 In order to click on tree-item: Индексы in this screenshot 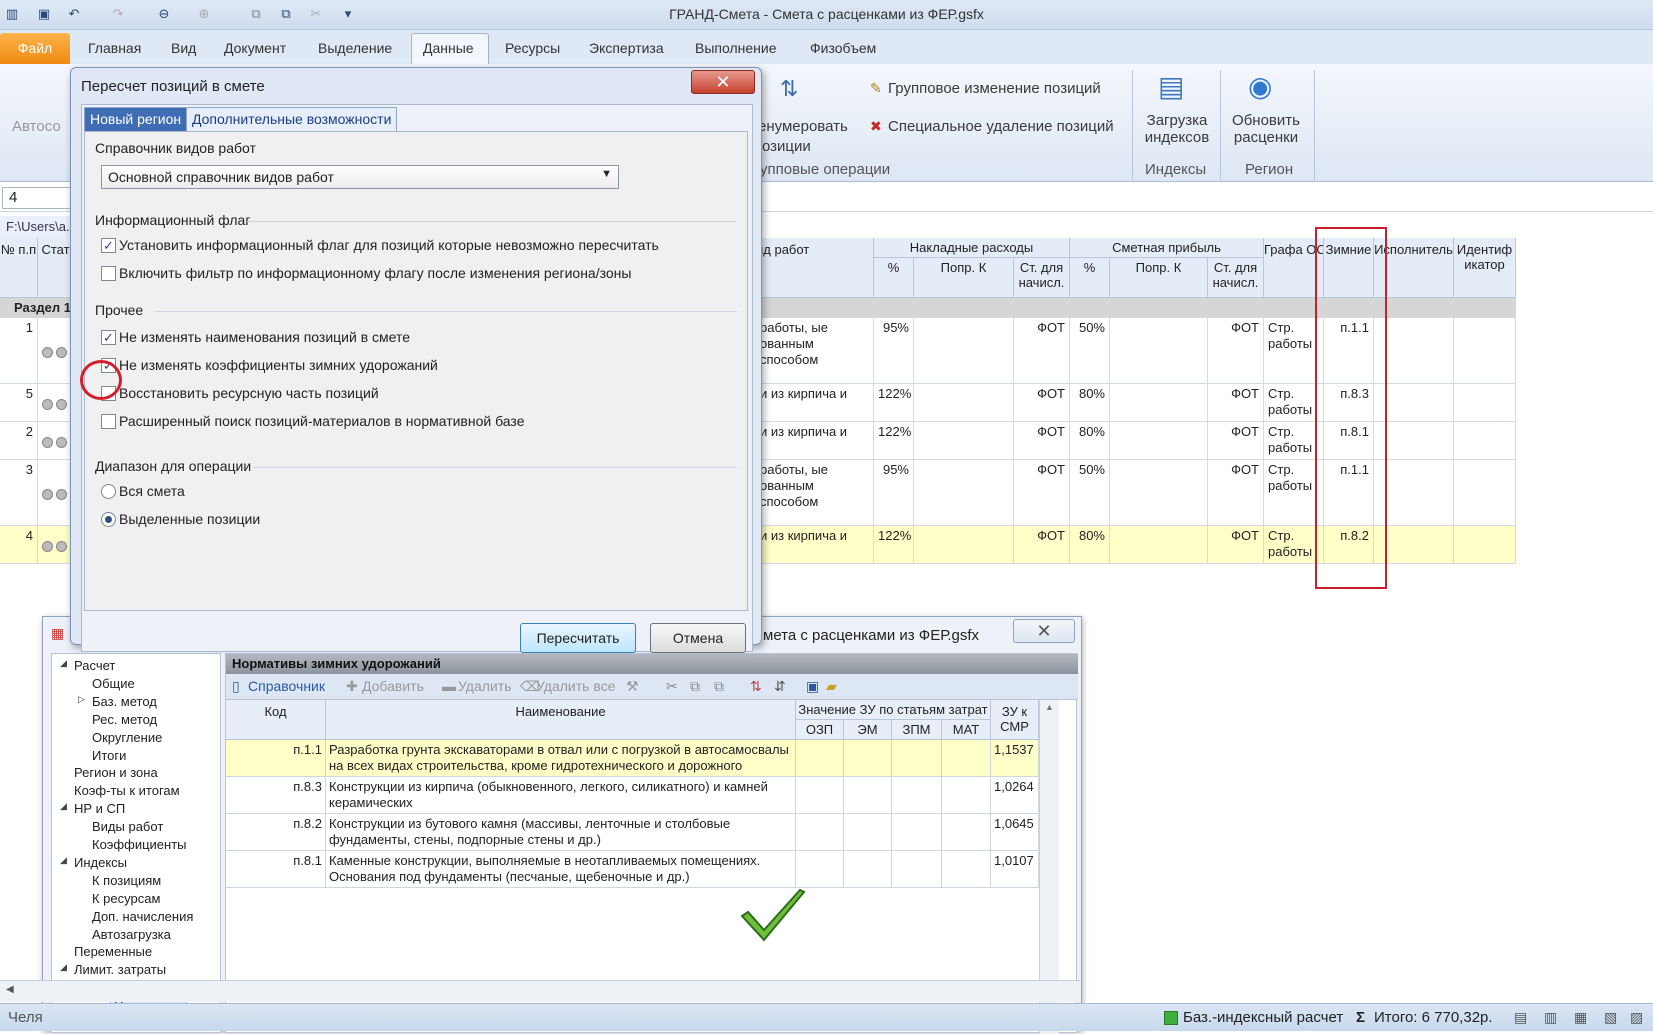, I will do `click(100, 862)`.